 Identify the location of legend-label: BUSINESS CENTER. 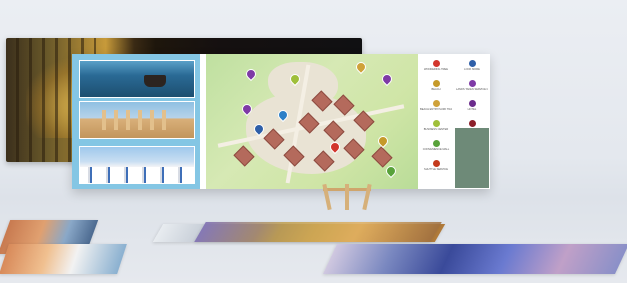
(436, 129).